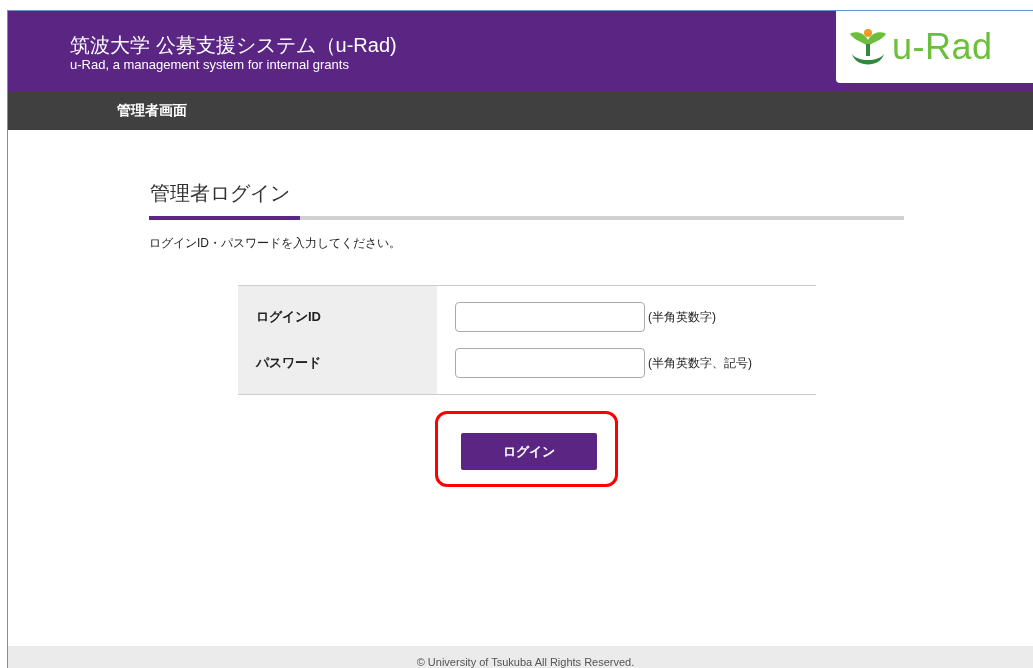  What do you see at coordinates (220, 193) in the screenshot?
I see `page-heading: 管理者ログイン` at bounding box center [220, 193].